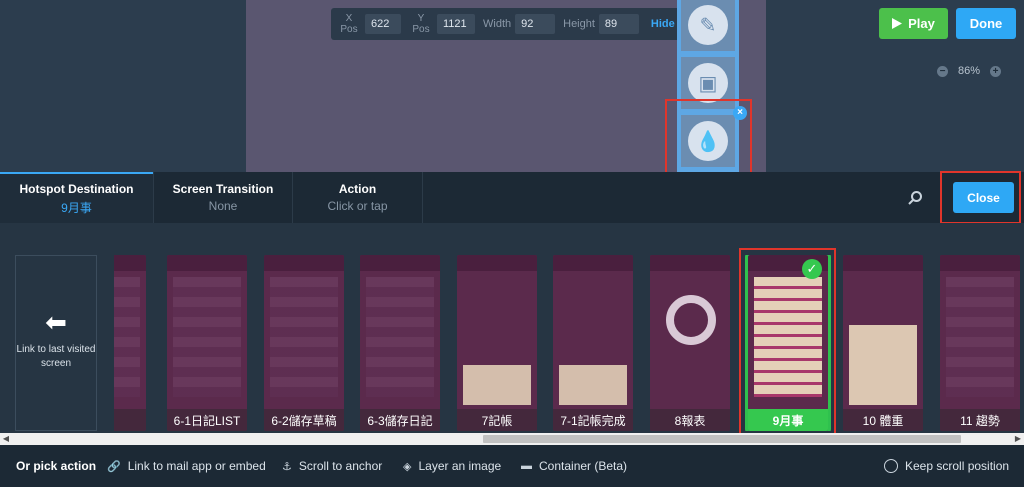  Describe the element at coordinates (915, 198) in the screenshot. I see `search-icon` at that location.